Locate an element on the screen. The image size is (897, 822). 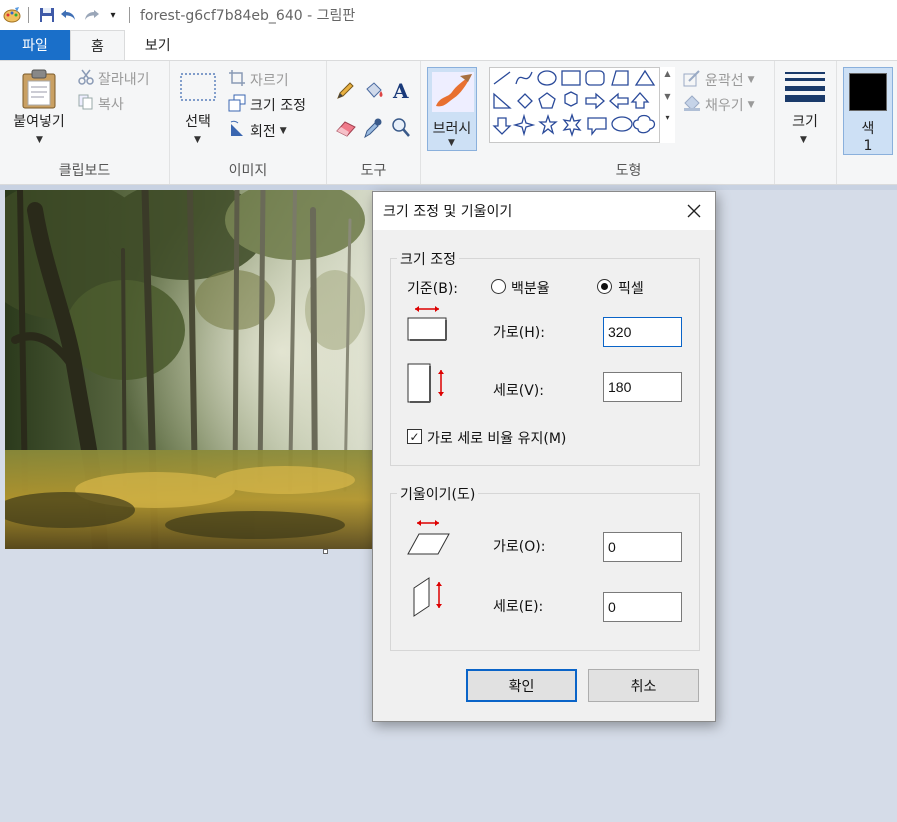
outline-button: 윤곽선 ▼ is located at coordinates (719, 80).